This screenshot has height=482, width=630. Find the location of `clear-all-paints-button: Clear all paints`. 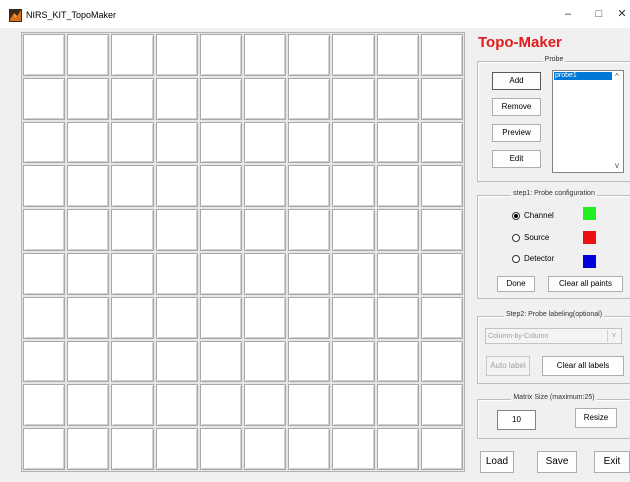

clear-all-paints-button: Clear all paints is located at coordinates (585, 284).